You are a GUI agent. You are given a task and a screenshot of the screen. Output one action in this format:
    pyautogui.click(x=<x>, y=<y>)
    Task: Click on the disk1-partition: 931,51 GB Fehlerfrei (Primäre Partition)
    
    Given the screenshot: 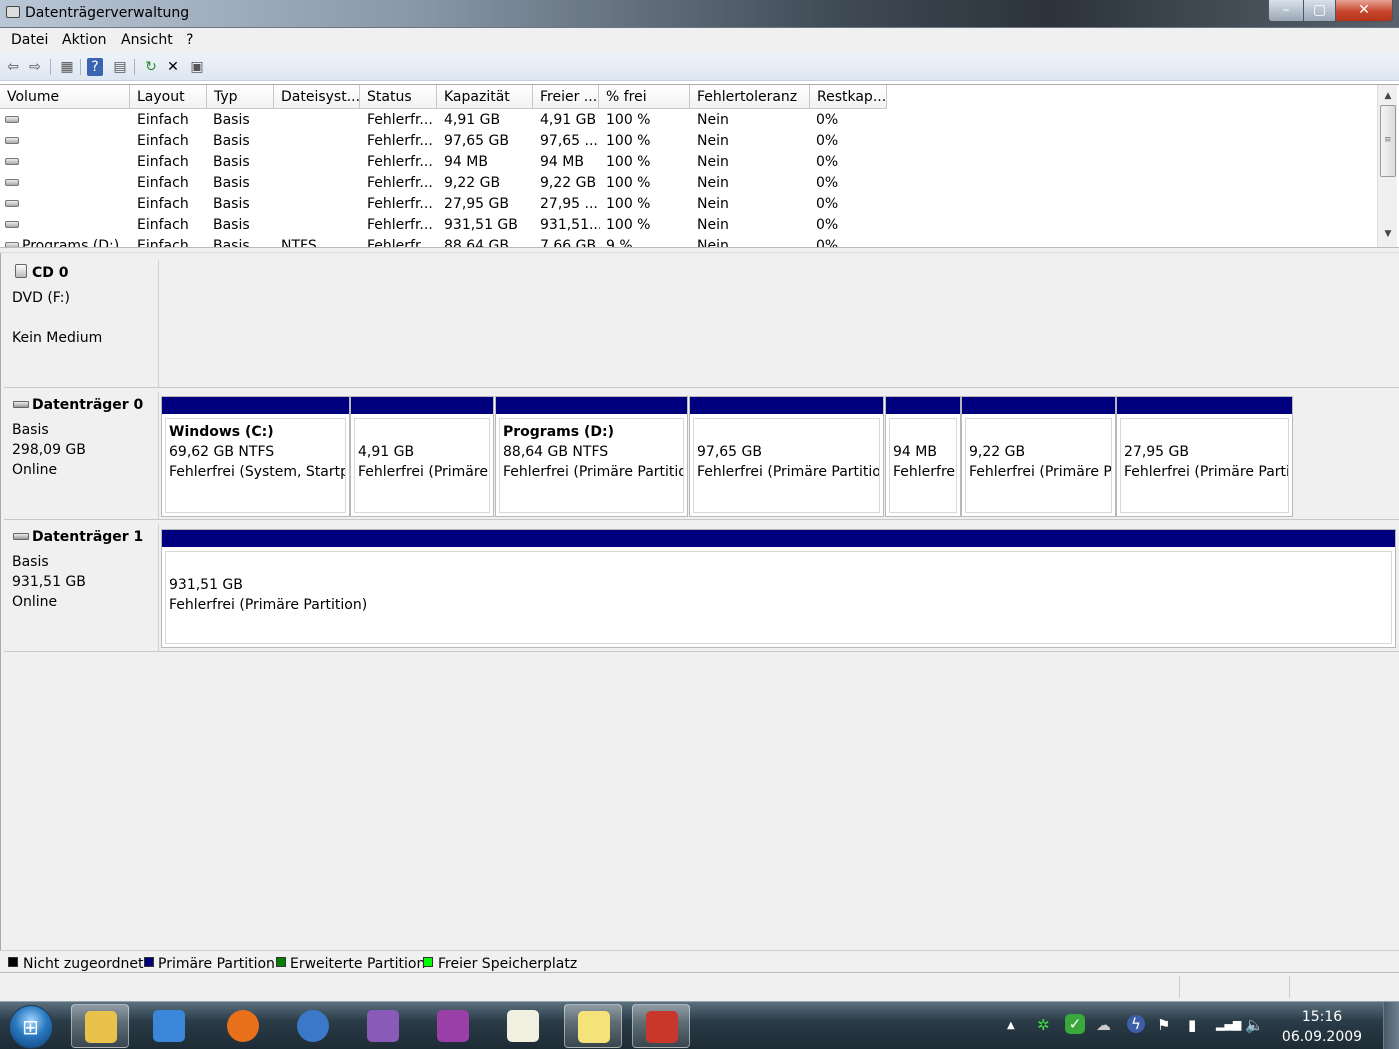 What is the action you would take?
    pyautogui.click(x=778, y=588)
    